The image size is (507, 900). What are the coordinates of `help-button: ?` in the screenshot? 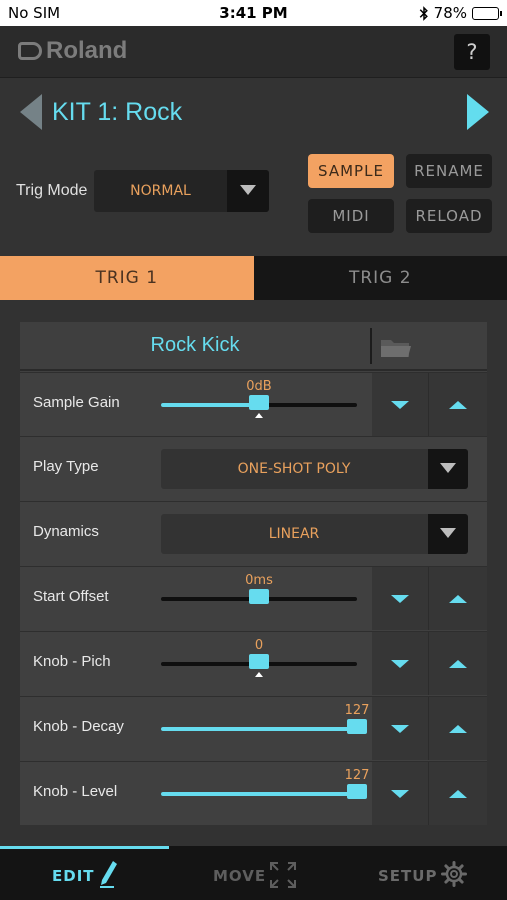 It's located at (472, 52).